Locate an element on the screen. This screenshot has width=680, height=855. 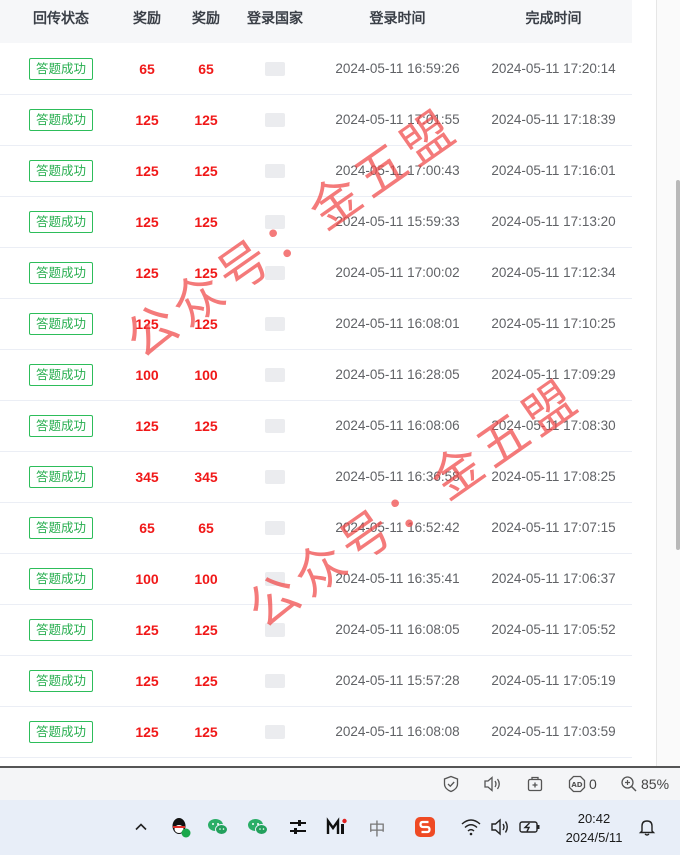
login-time-cell: 2024-05-11 17:01:55 is located at coordinates (397, 119).